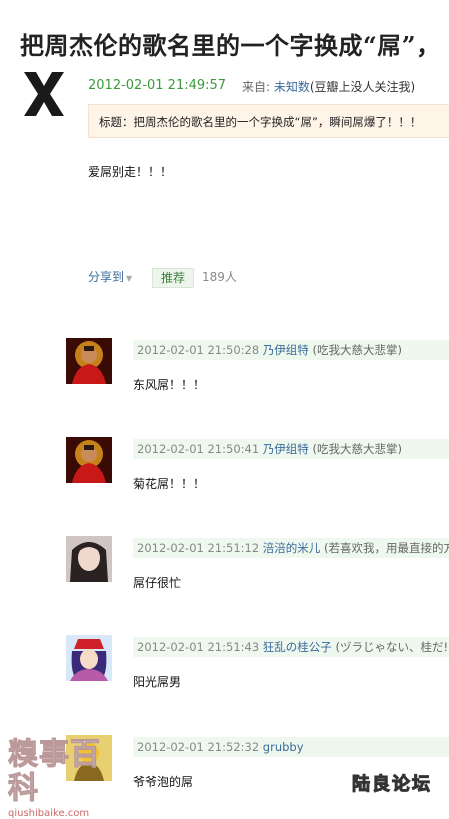 Image resolution: width=449 pixels, height=819 pixels. I want to click on anime-boy-avatar-icon, so click(89, 658).